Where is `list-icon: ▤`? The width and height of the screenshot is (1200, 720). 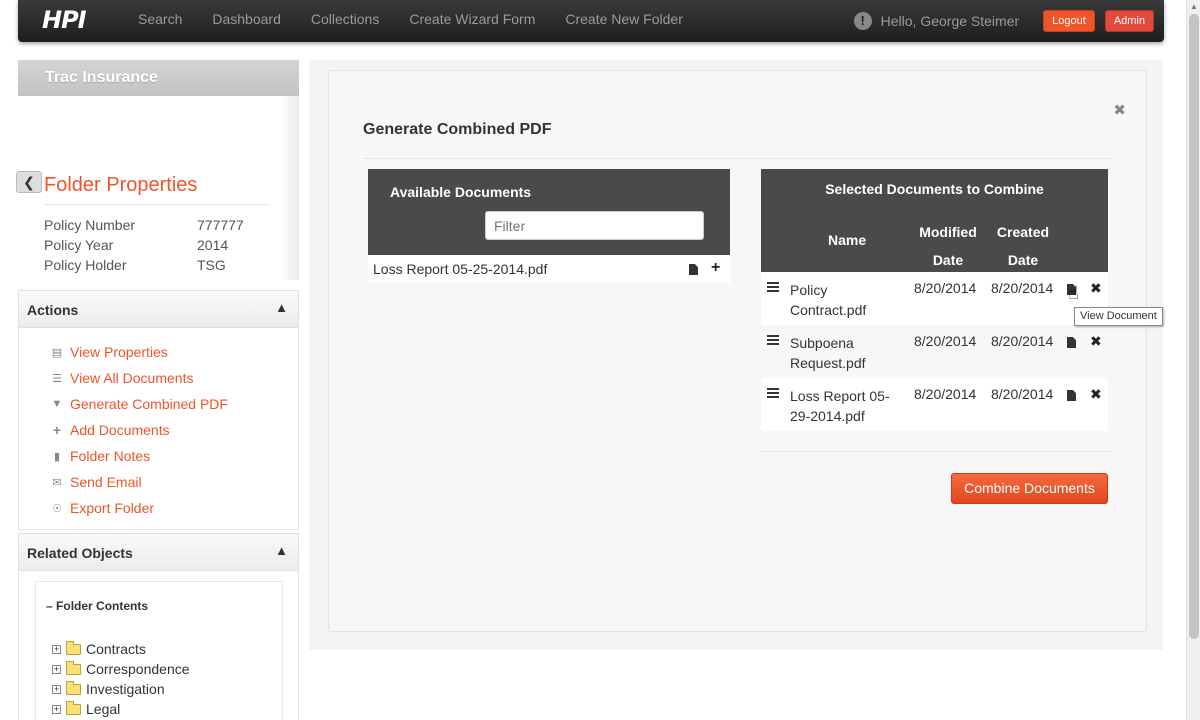 list-icon: ▤ is located at coordinates (57, 352).